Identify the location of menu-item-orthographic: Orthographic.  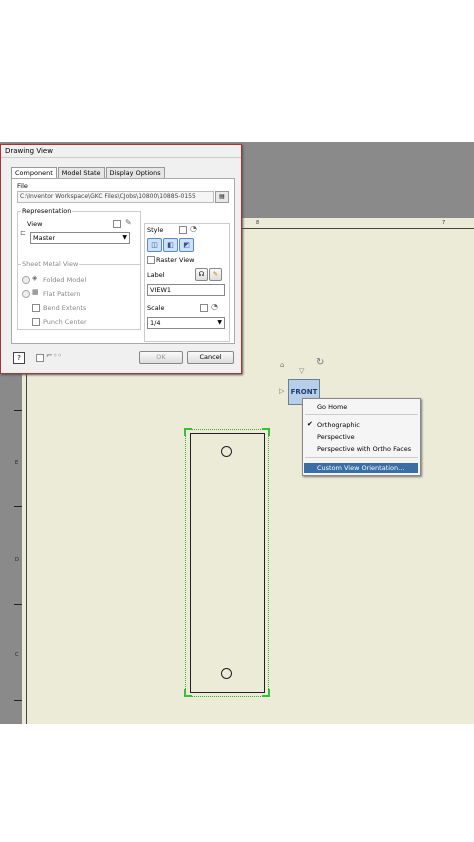
(338, 425).